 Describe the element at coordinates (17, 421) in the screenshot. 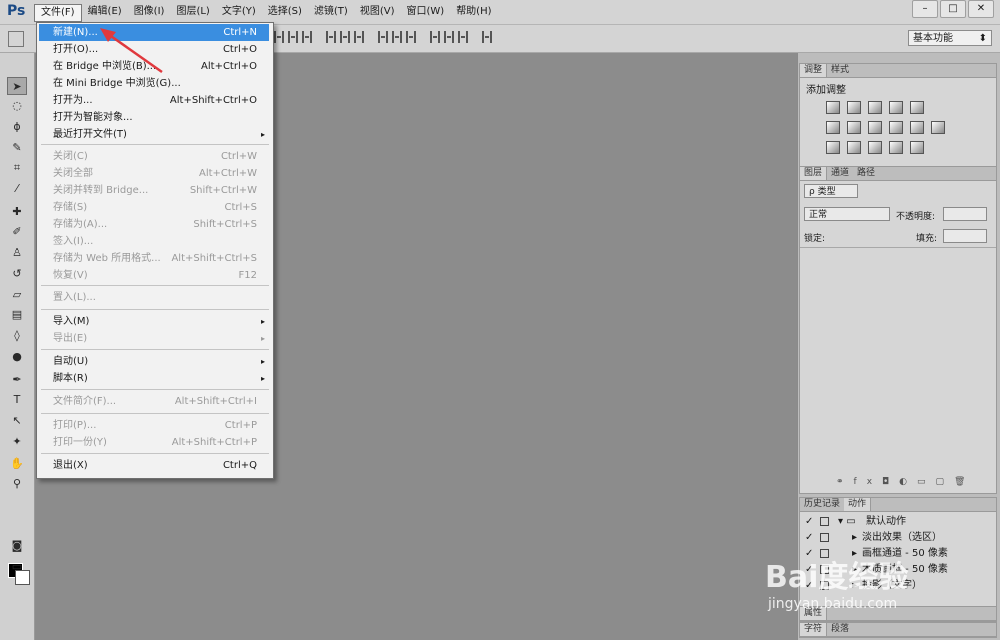

I see `path-select-tool-icon: ↖` at that location.